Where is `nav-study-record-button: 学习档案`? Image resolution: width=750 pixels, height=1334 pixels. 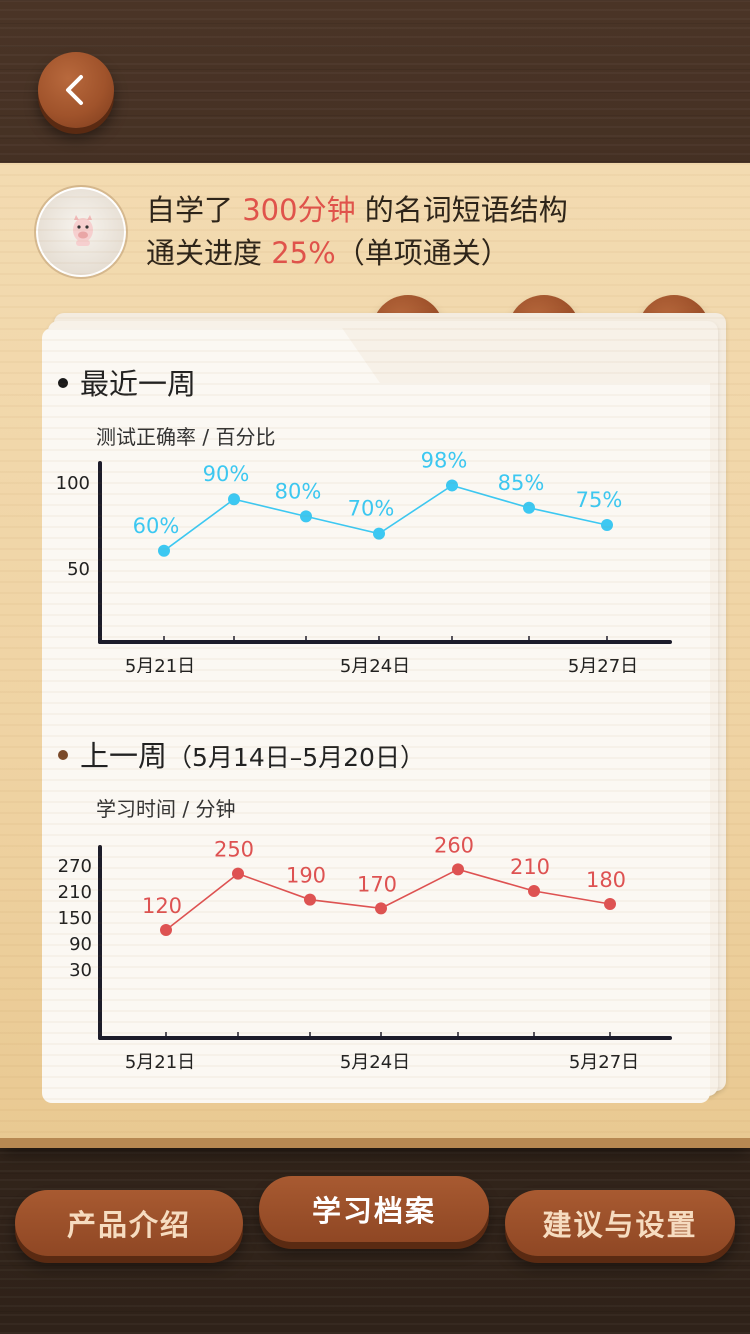 nav-study-record-button: 学习档案 is located at coordinates (374, 1209).